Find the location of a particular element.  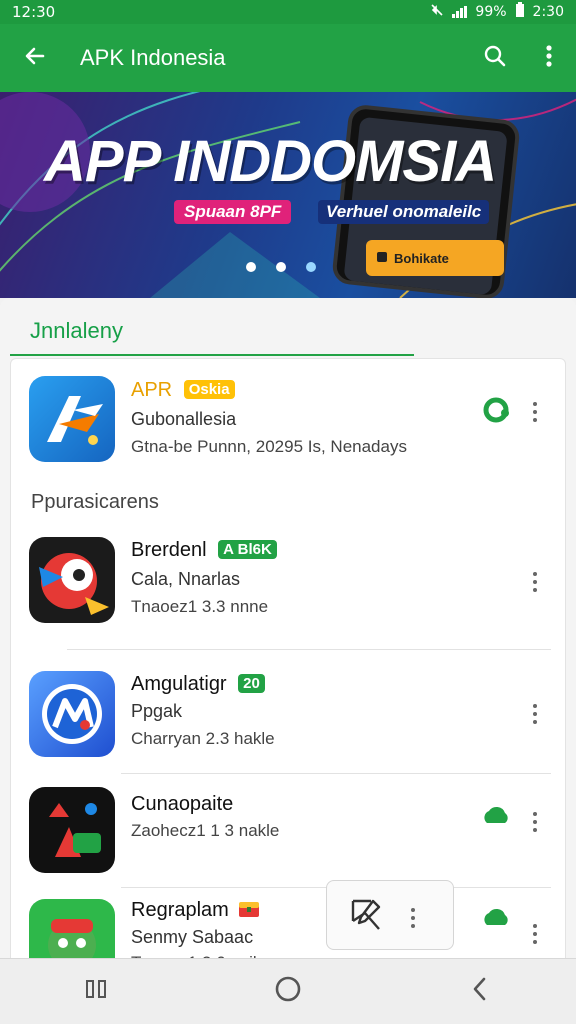

chest-icon is located at coordinates (249, 912).